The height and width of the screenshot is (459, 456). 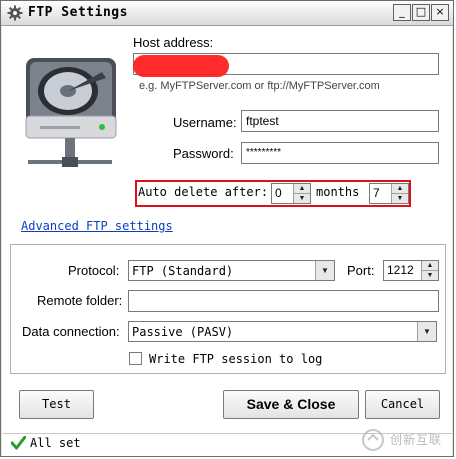 I want to click on minimize-icon: _, so click(x=402, y=11).